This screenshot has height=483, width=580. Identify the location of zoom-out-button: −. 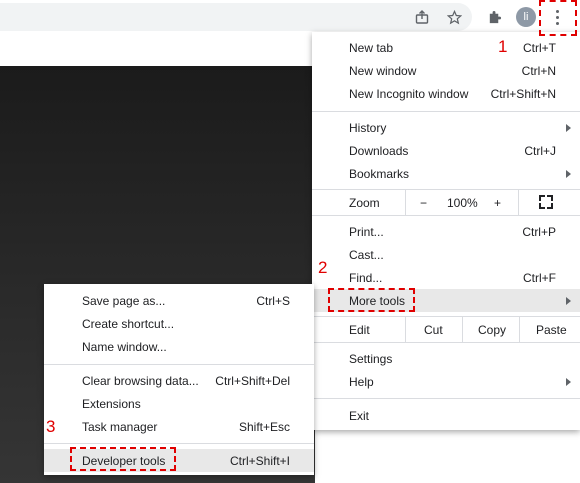
(423, 202).